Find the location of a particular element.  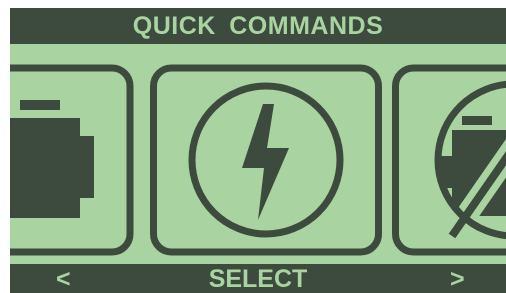

no-engine-icon is located at coordinates (470, 161).